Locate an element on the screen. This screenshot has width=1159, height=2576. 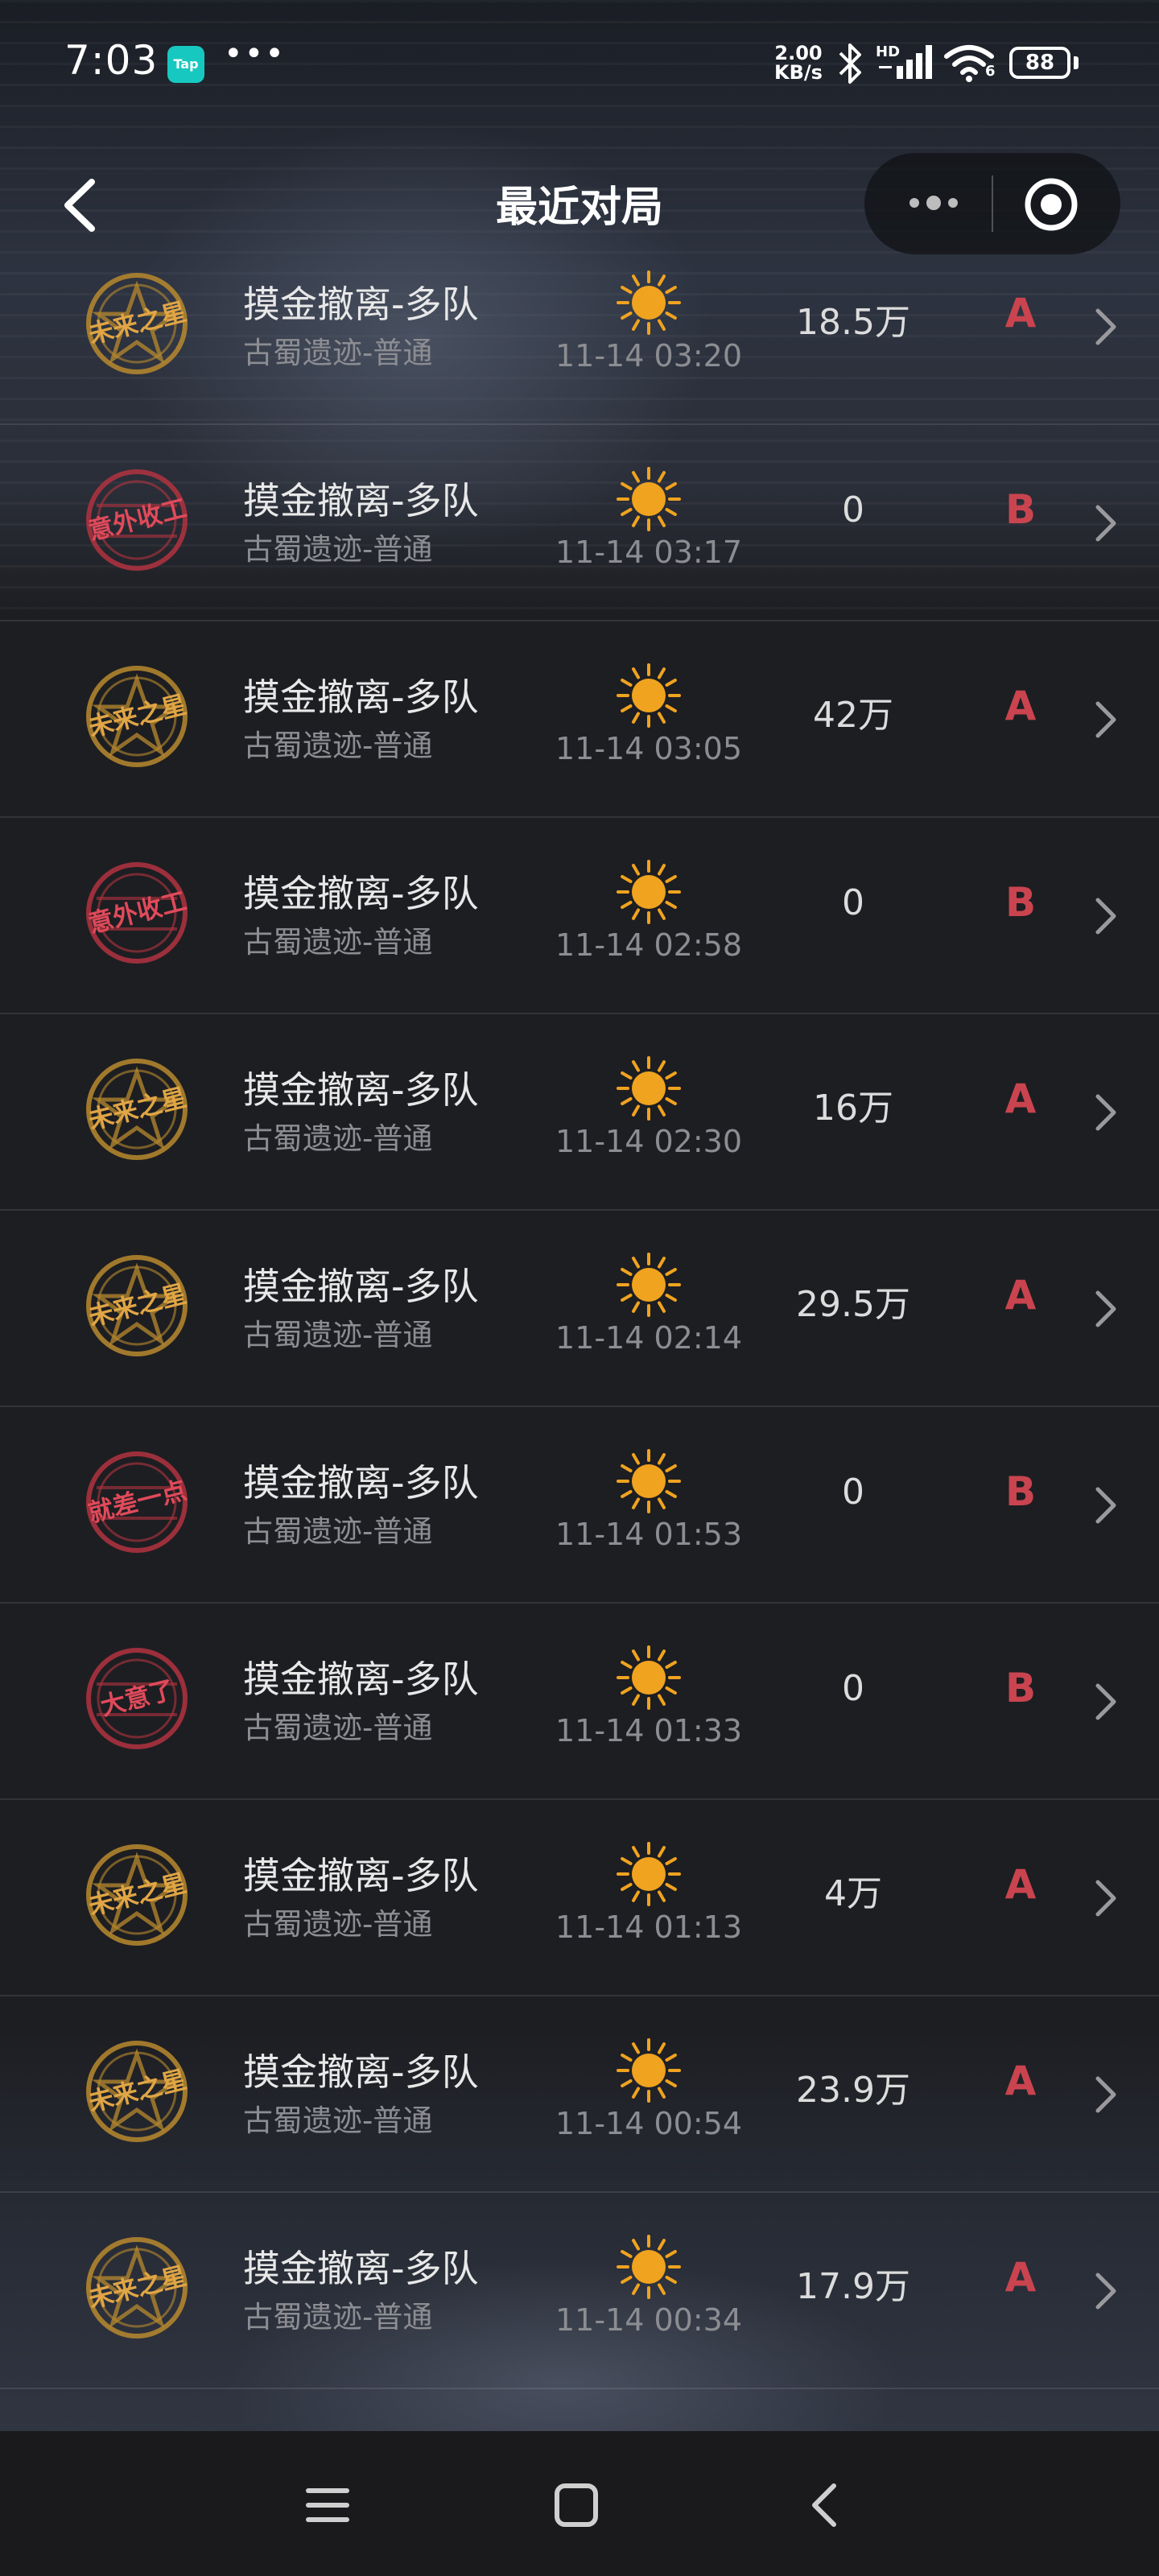
match-value: 4万 is located at coordinates (853, 1893).